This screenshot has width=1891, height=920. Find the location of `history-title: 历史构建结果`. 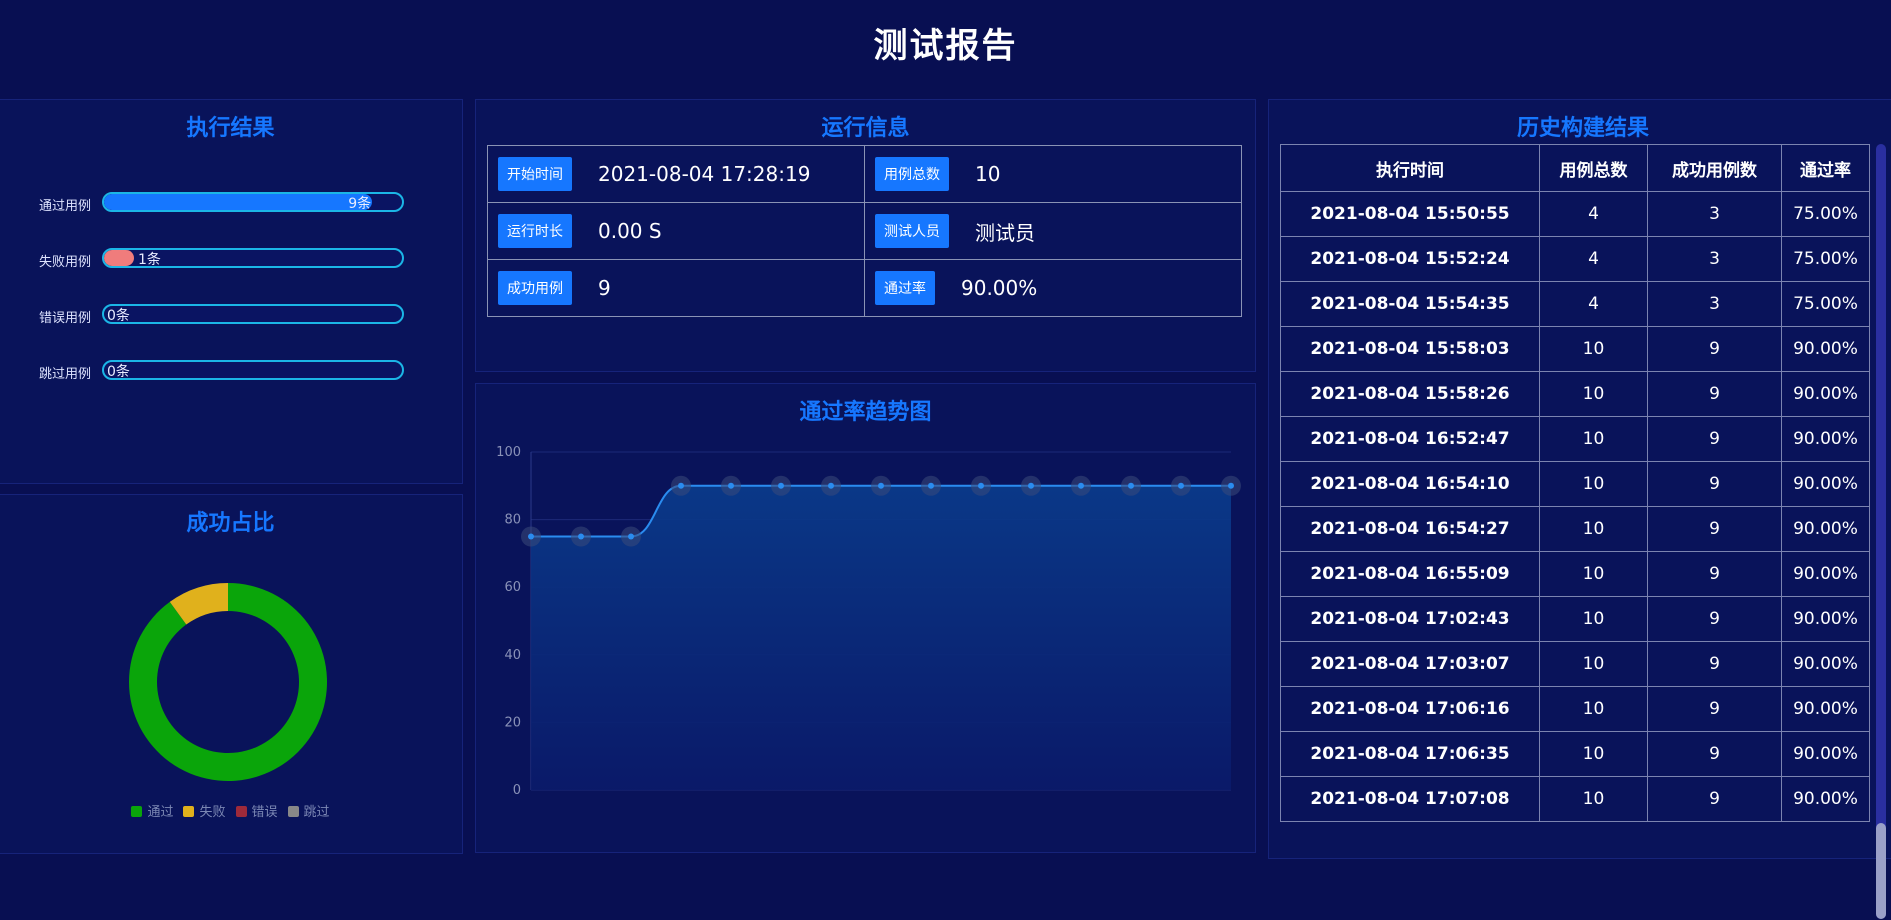

history-title: 历史构建结果 is located at coordinates (1582, 128).